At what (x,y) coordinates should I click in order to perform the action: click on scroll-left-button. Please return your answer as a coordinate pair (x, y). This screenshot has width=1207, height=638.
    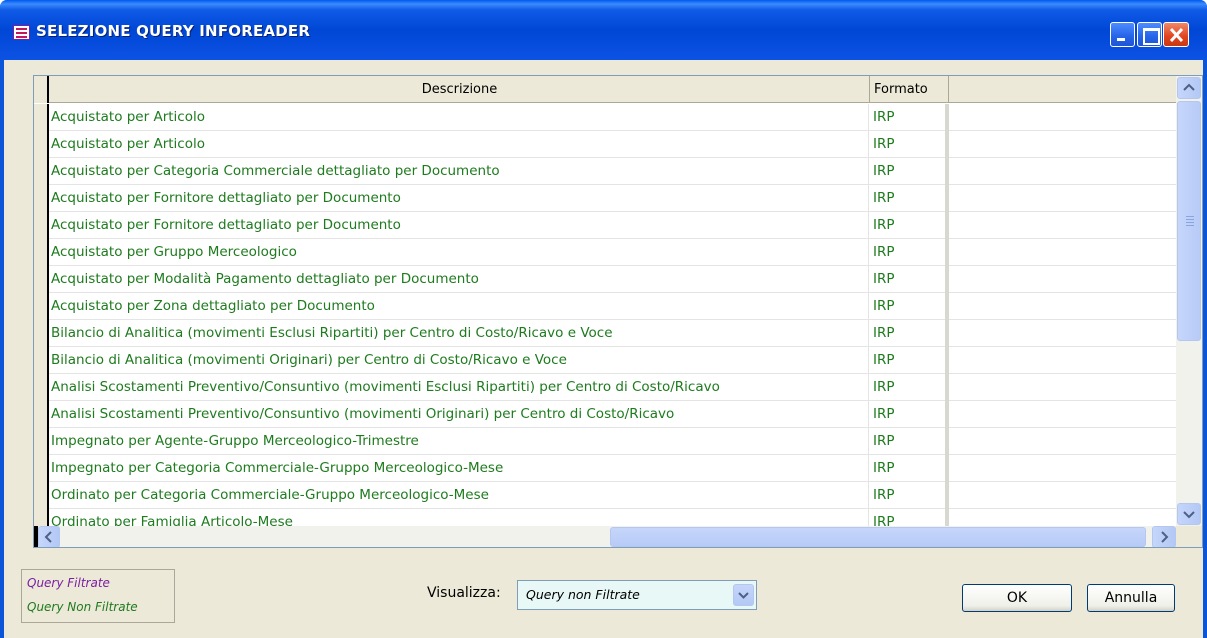
    Looking at the image, I should click on (49, 536).